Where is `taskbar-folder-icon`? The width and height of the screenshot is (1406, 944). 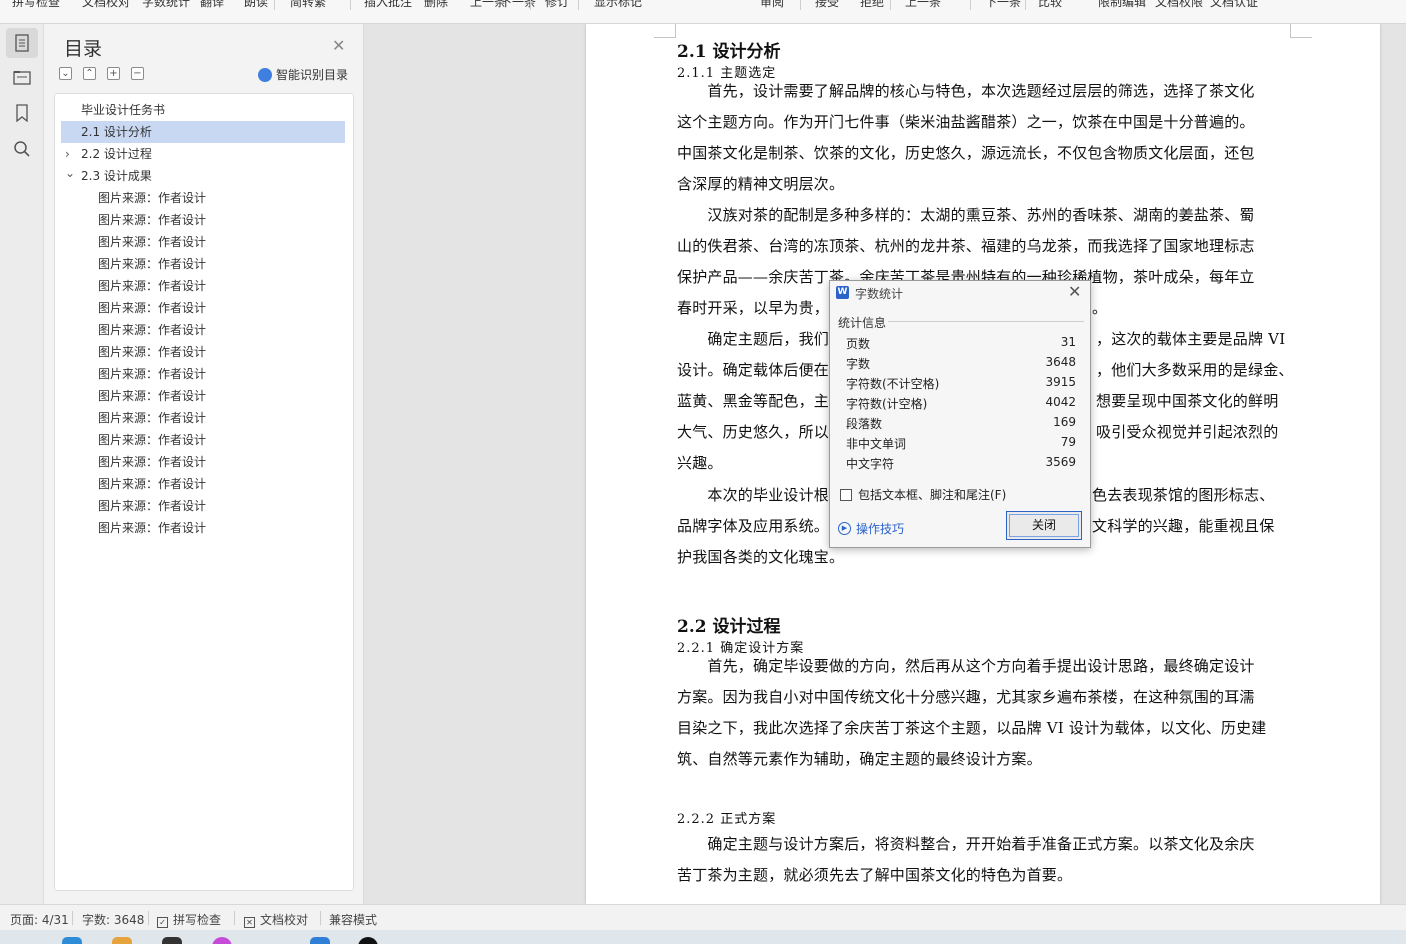
taskbar-folder-icon is located at coordinates (122, 940).